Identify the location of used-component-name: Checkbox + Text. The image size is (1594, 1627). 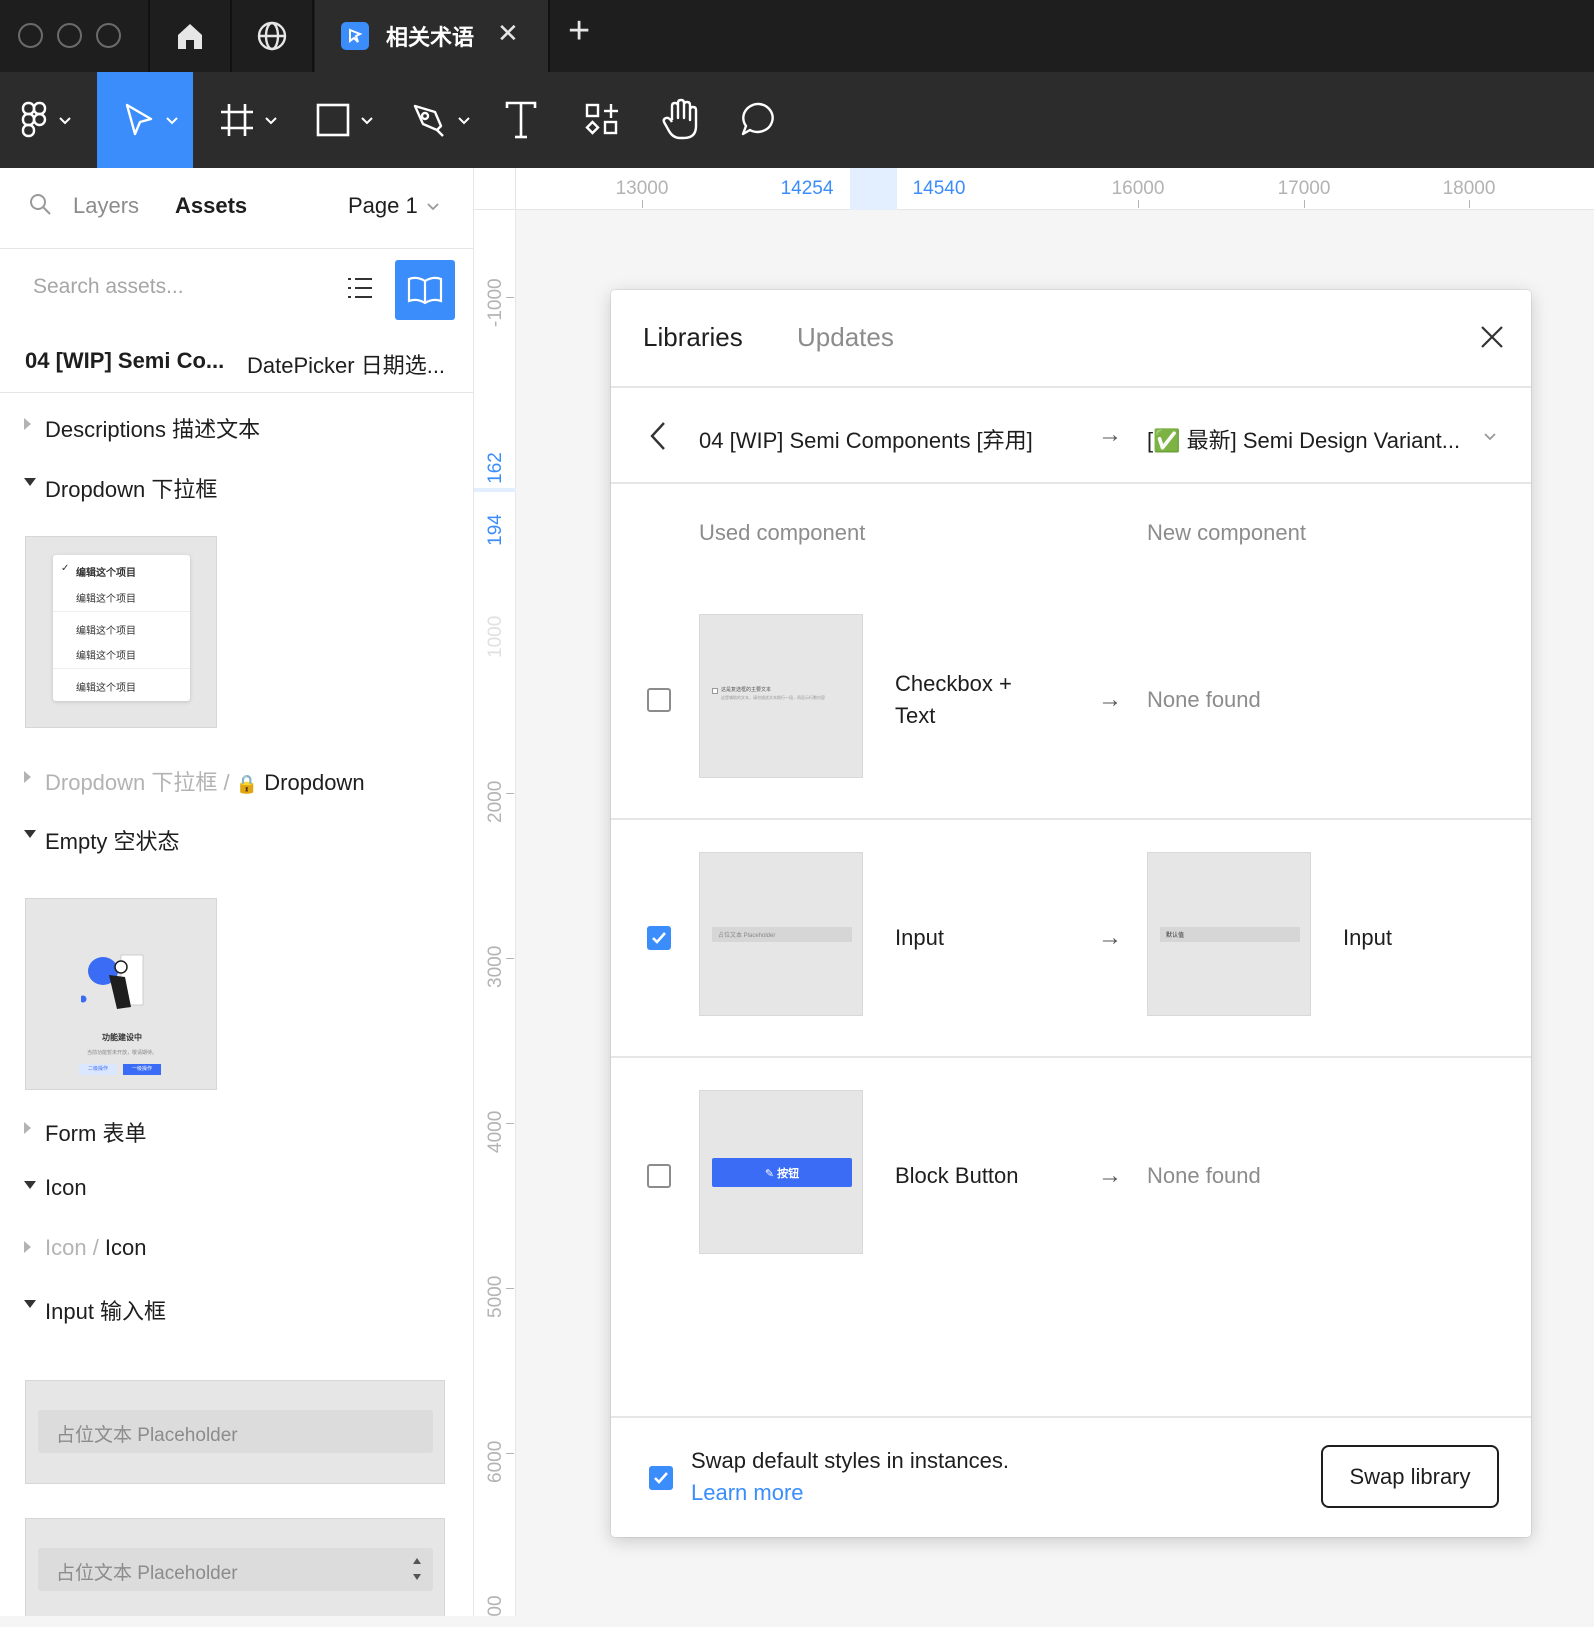
(953, 699).